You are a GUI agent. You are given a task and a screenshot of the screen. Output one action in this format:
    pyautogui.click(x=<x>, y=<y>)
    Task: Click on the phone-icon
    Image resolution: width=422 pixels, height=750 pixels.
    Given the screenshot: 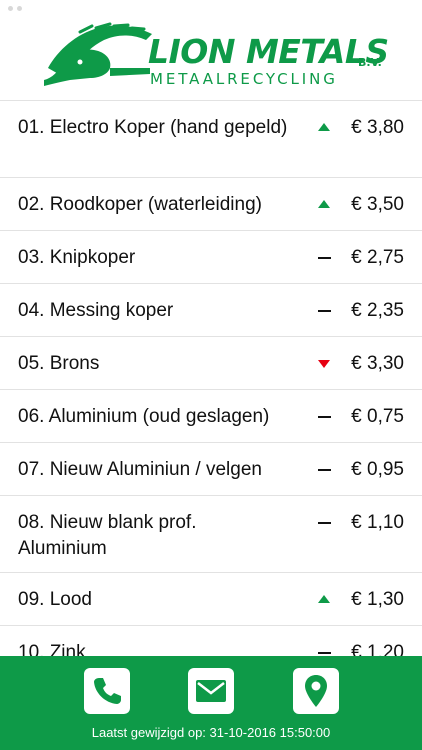 What is the action you would take?
    pyautogui.click(x=107, y=691)
    